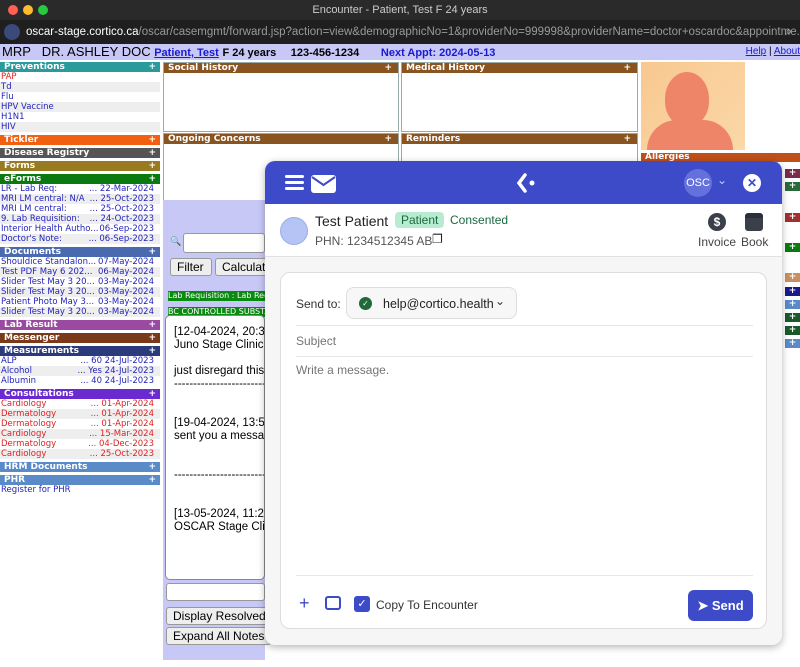 This screenshot has width=800, height=667. I want to click on patient-photo, so click(693, 106).